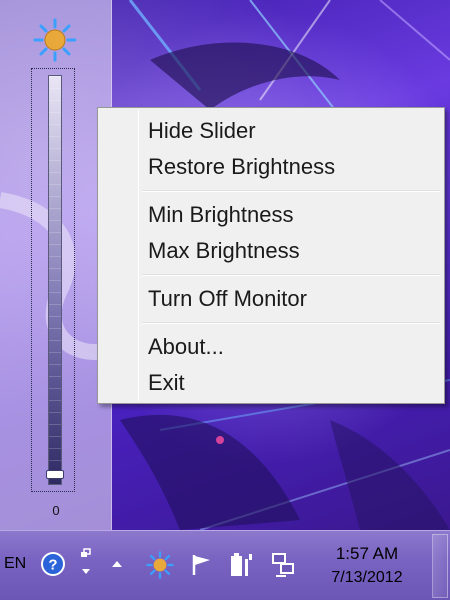 This screenshot has width=450, height=600. What do you see at coordinates (367, 577) in the screenshot?
I see `clock-date: 7/13/2012` at bounding box center [367, 577].